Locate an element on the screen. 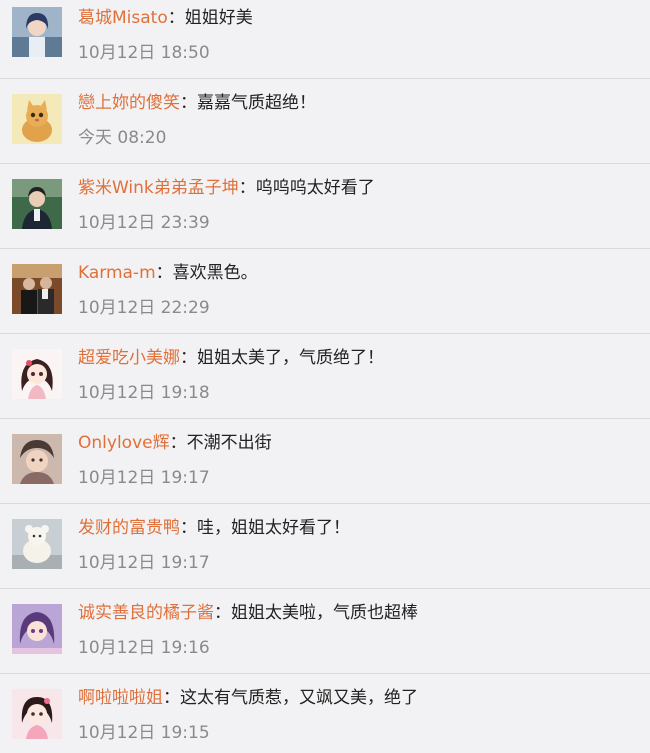  username-link: 紫米Wink弟弟孟子坤 is located at coordinates (158, 188).